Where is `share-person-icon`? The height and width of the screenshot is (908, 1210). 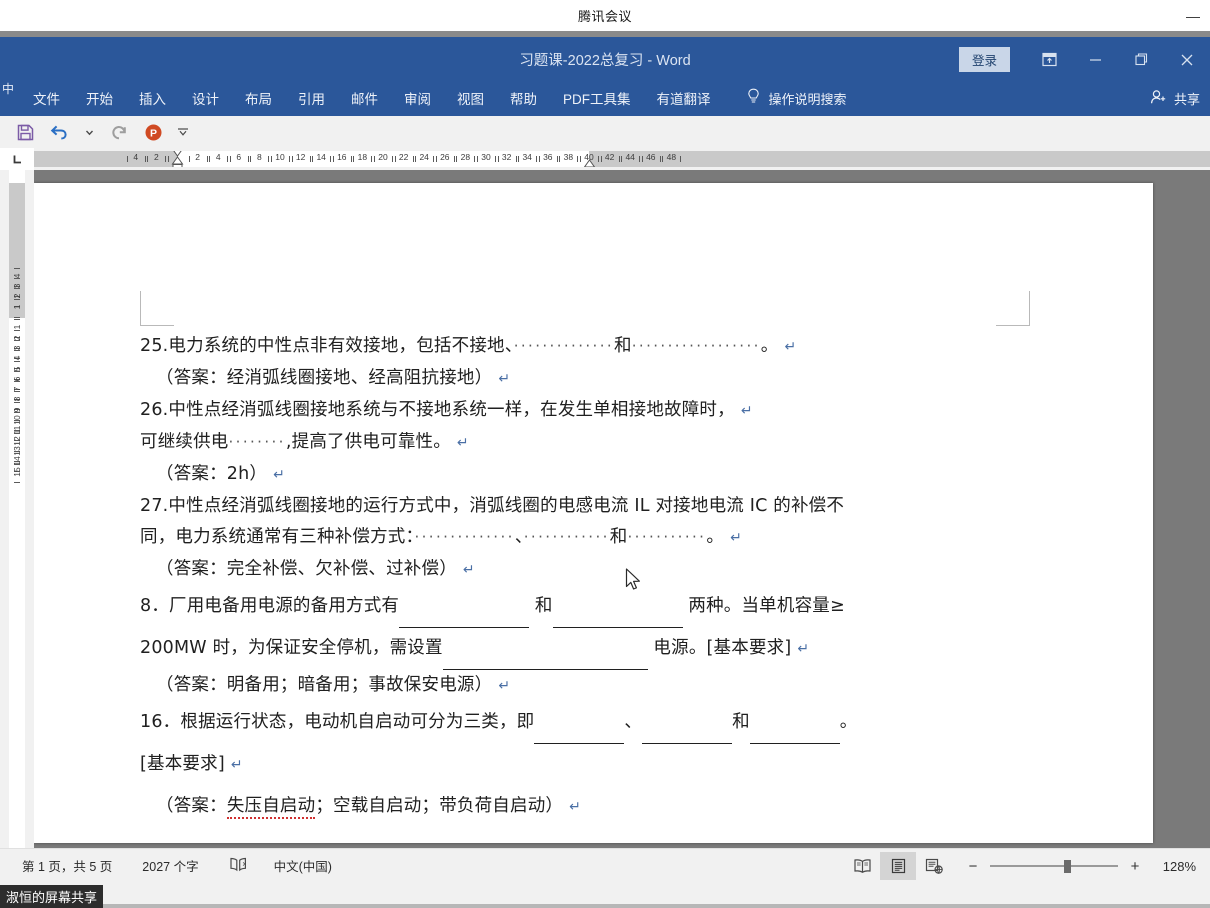 share-person-icon is located at coordinates (1159, 98).